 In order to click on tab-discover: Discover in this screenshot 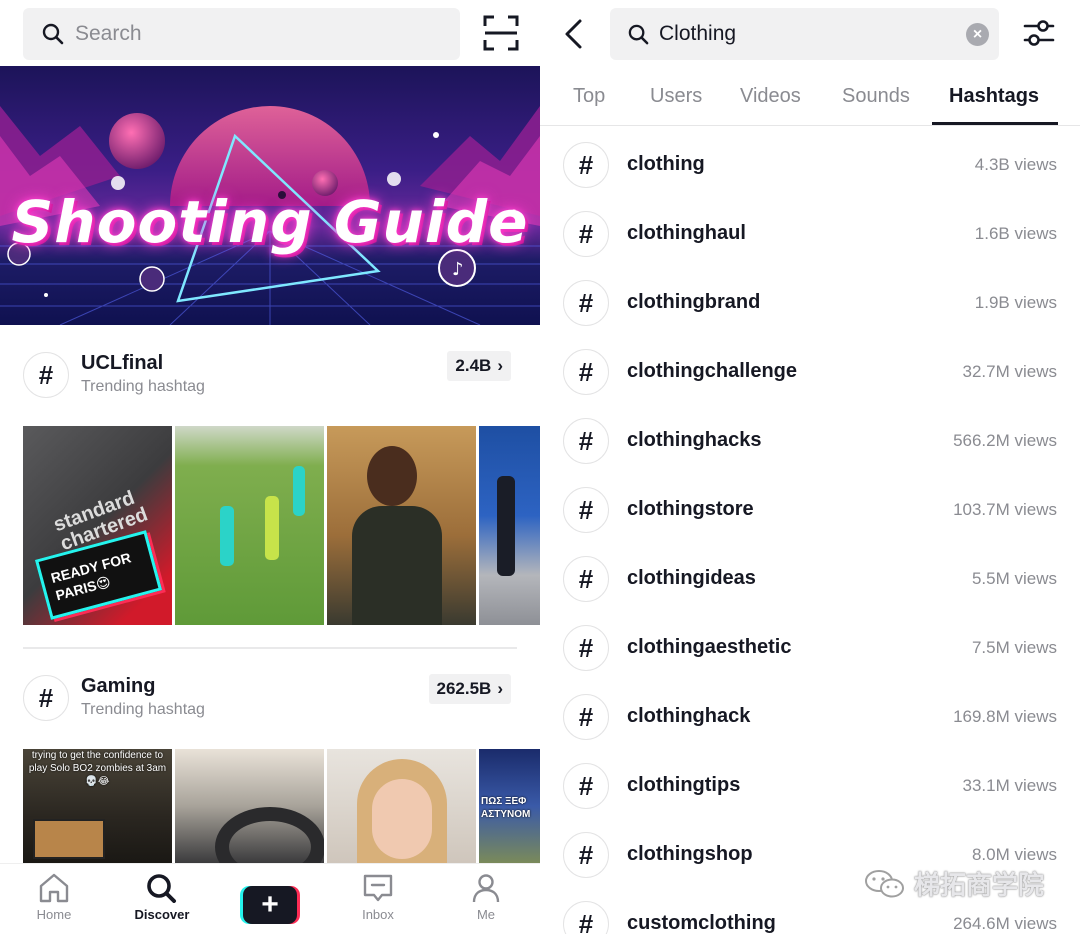, I will do `click(162, 899)`.